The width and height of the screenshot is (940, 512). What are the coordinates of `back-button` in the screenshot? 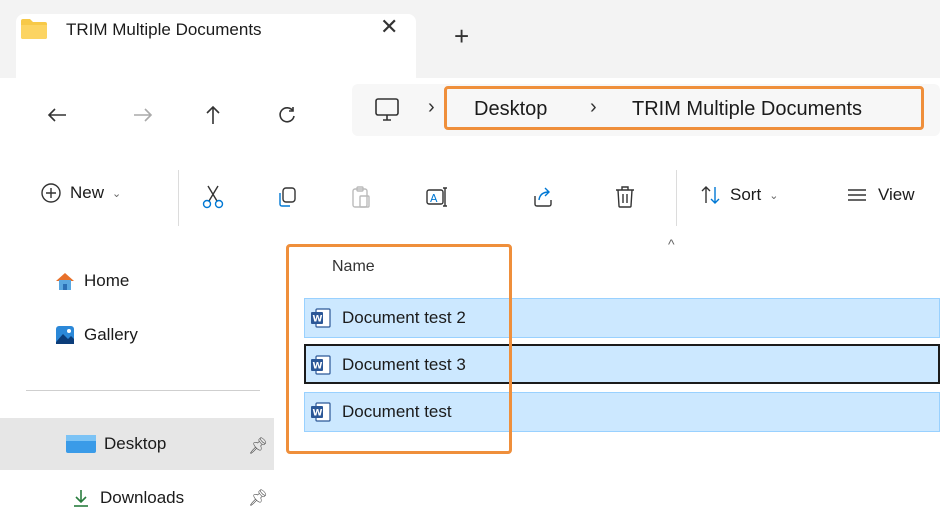 It's located at (57, 115).